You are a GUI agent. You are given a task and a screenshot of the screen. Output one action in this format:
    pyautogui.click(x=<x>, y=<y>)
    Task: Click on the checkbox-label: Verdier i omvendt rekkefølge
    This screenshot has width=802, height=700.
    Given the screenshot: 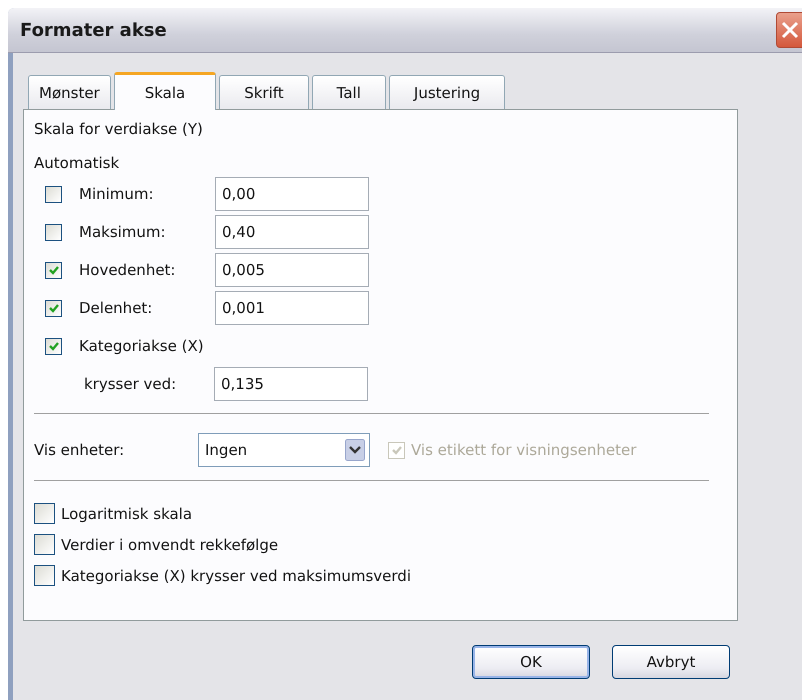 What is the action you would take?
    pyautogui.click(x=169, y=545)
    